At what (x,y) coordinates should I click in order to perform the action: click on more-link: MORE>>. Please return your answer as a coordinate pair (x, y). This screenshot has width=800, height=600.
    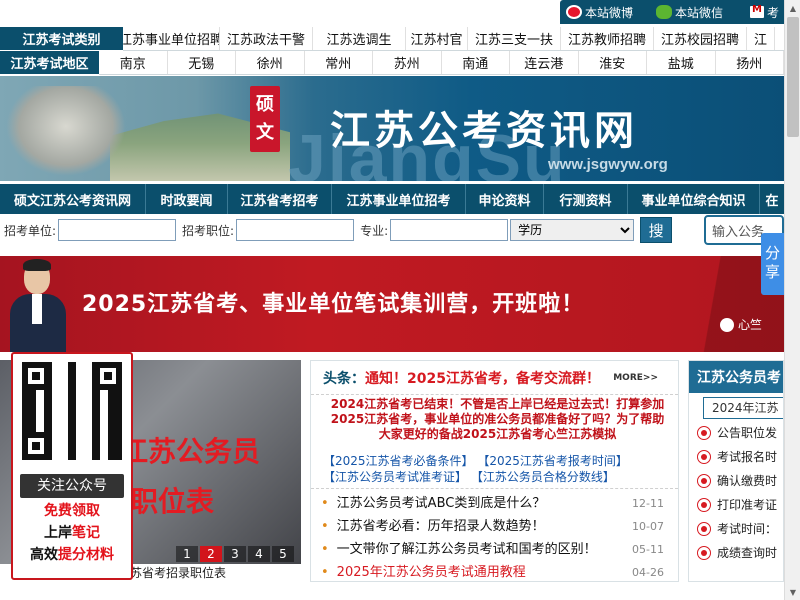
    Looking at the image, I should click on (635, 378).